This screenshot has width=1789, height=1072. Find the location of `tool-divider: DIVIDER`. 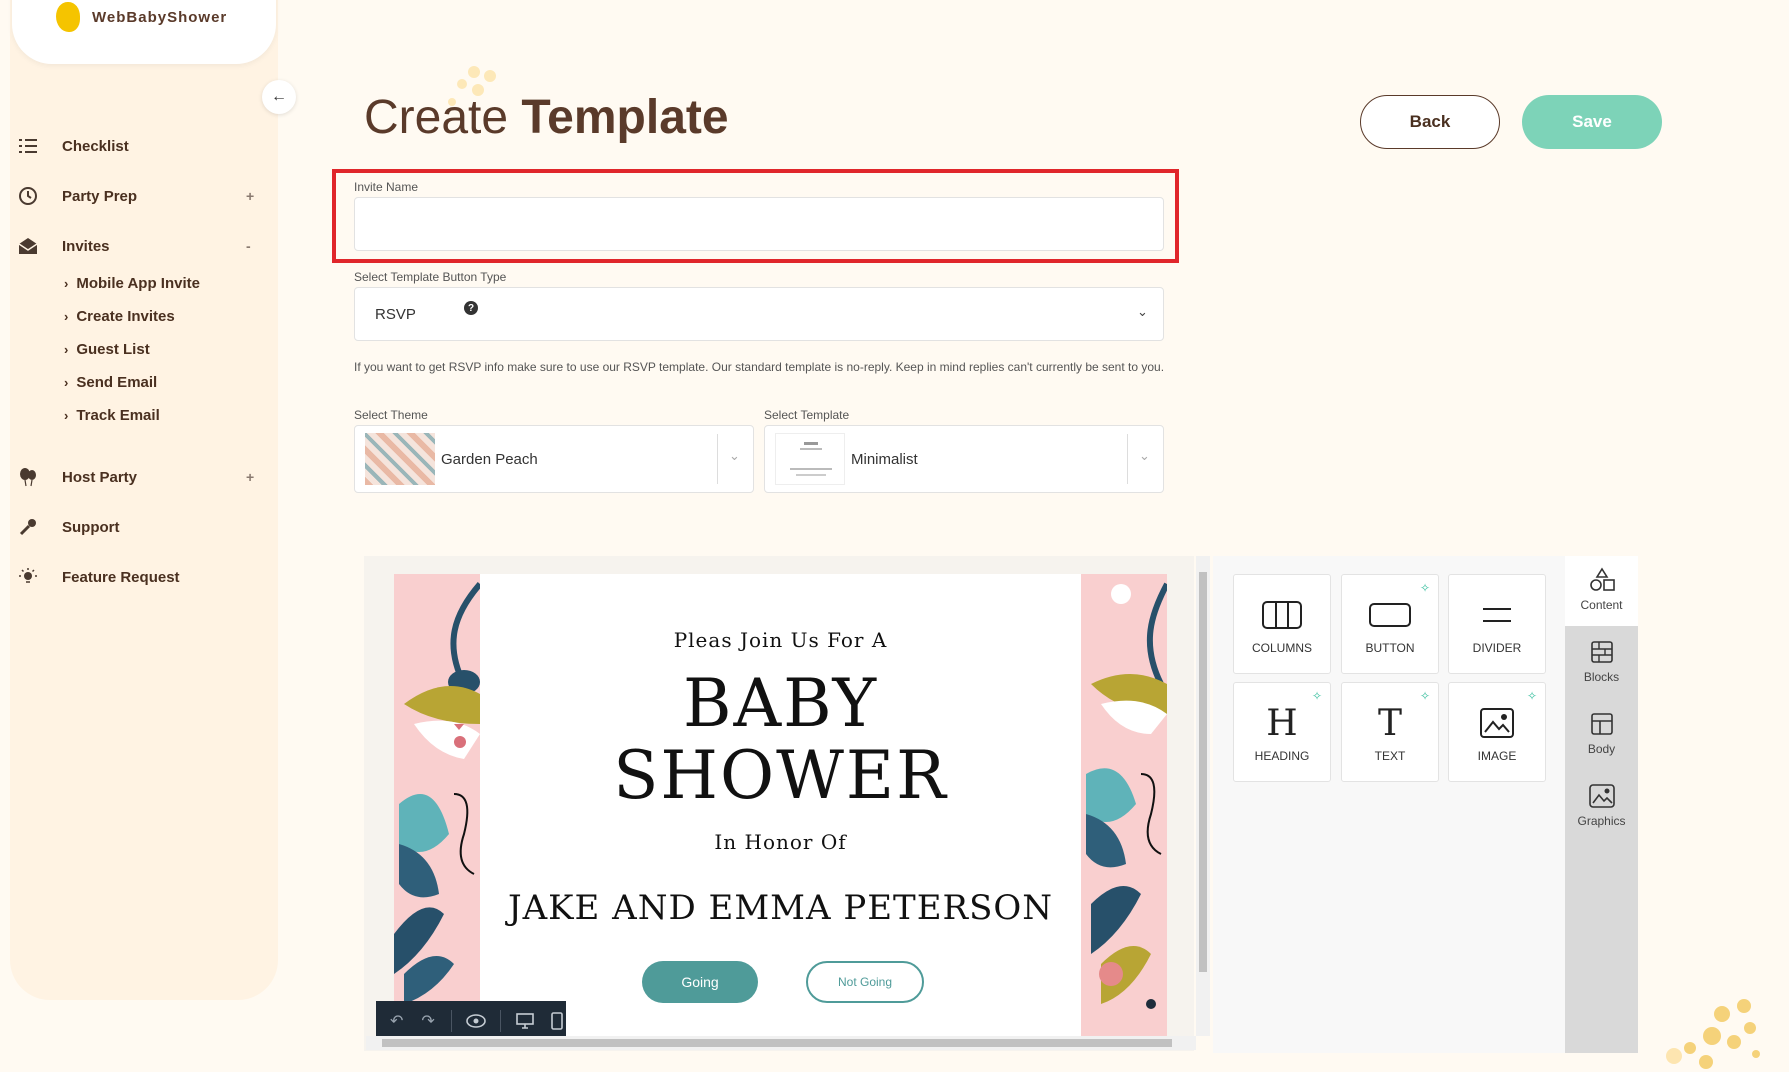

tool-divider: DIVIDER is located at coordinates (1497, 624).